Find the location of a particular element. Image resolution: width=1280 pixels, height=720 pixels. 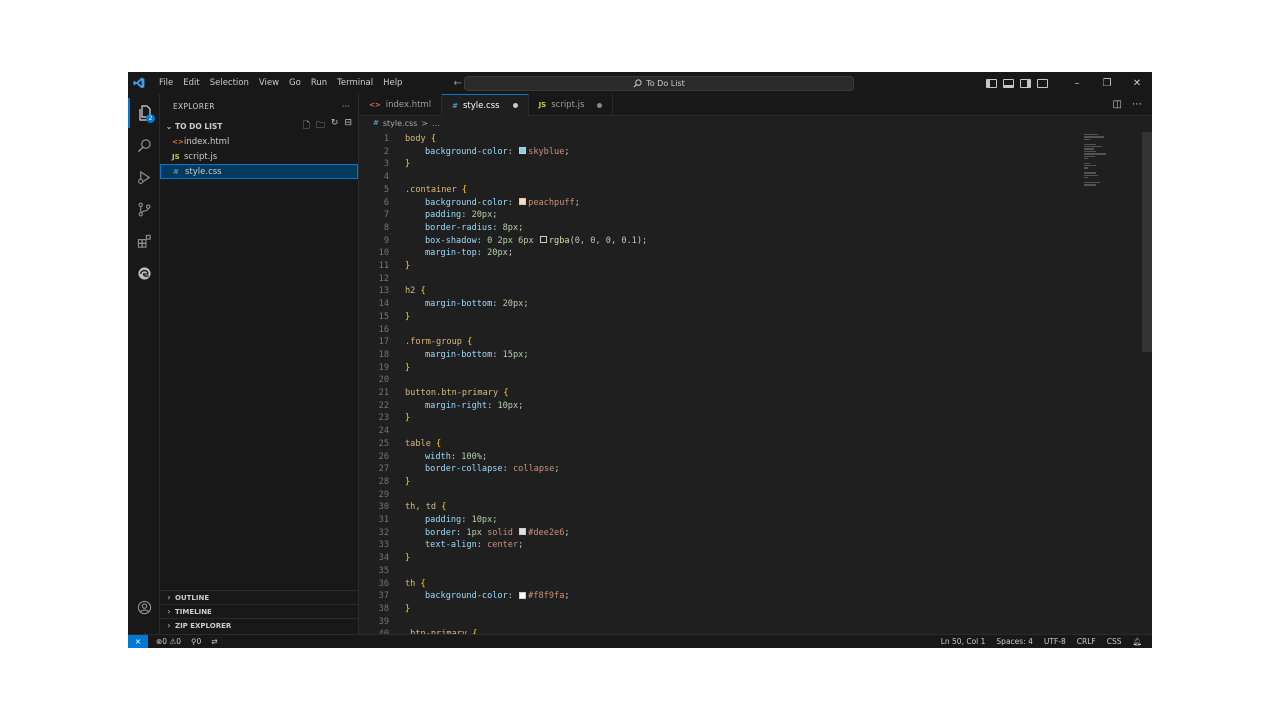

breadcrumb-file: style.css is located at coordinates (400, 123).